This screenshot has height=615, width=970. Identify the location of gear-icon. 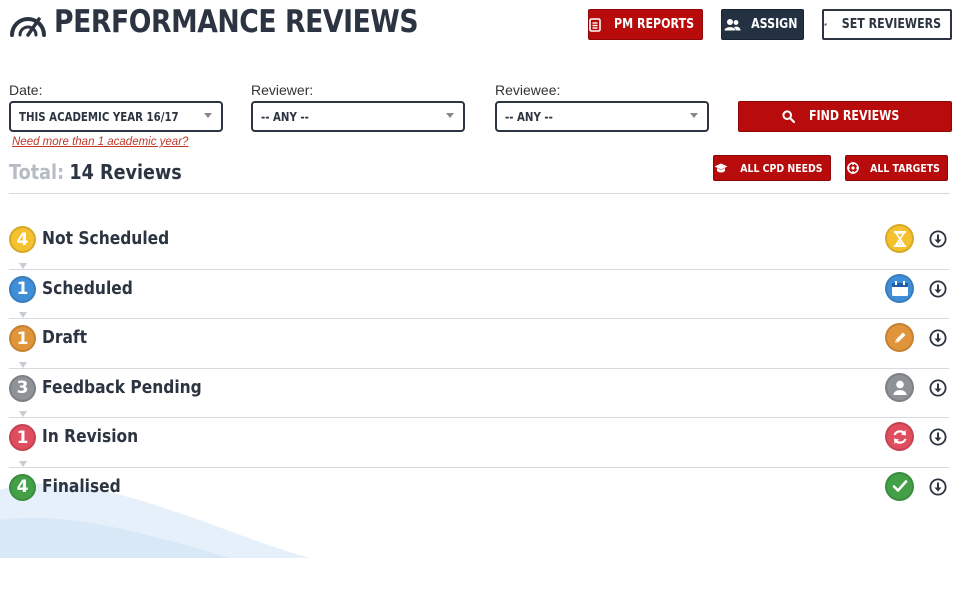
(825, 24).